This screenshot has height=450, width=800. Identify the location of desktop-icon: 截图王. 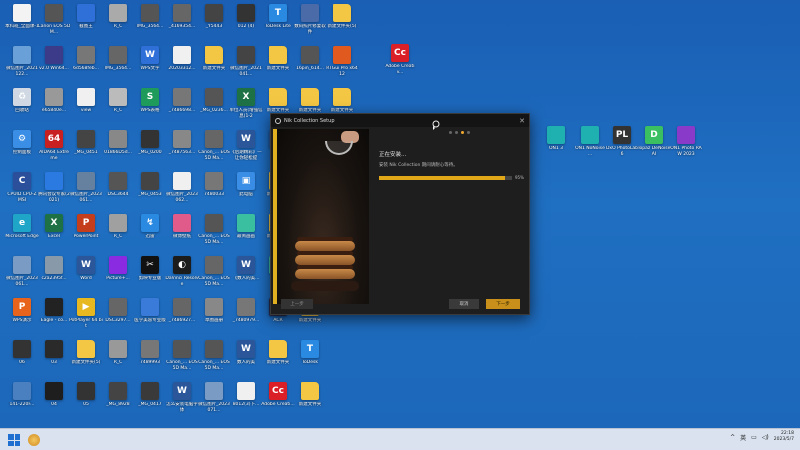
(86, 23).